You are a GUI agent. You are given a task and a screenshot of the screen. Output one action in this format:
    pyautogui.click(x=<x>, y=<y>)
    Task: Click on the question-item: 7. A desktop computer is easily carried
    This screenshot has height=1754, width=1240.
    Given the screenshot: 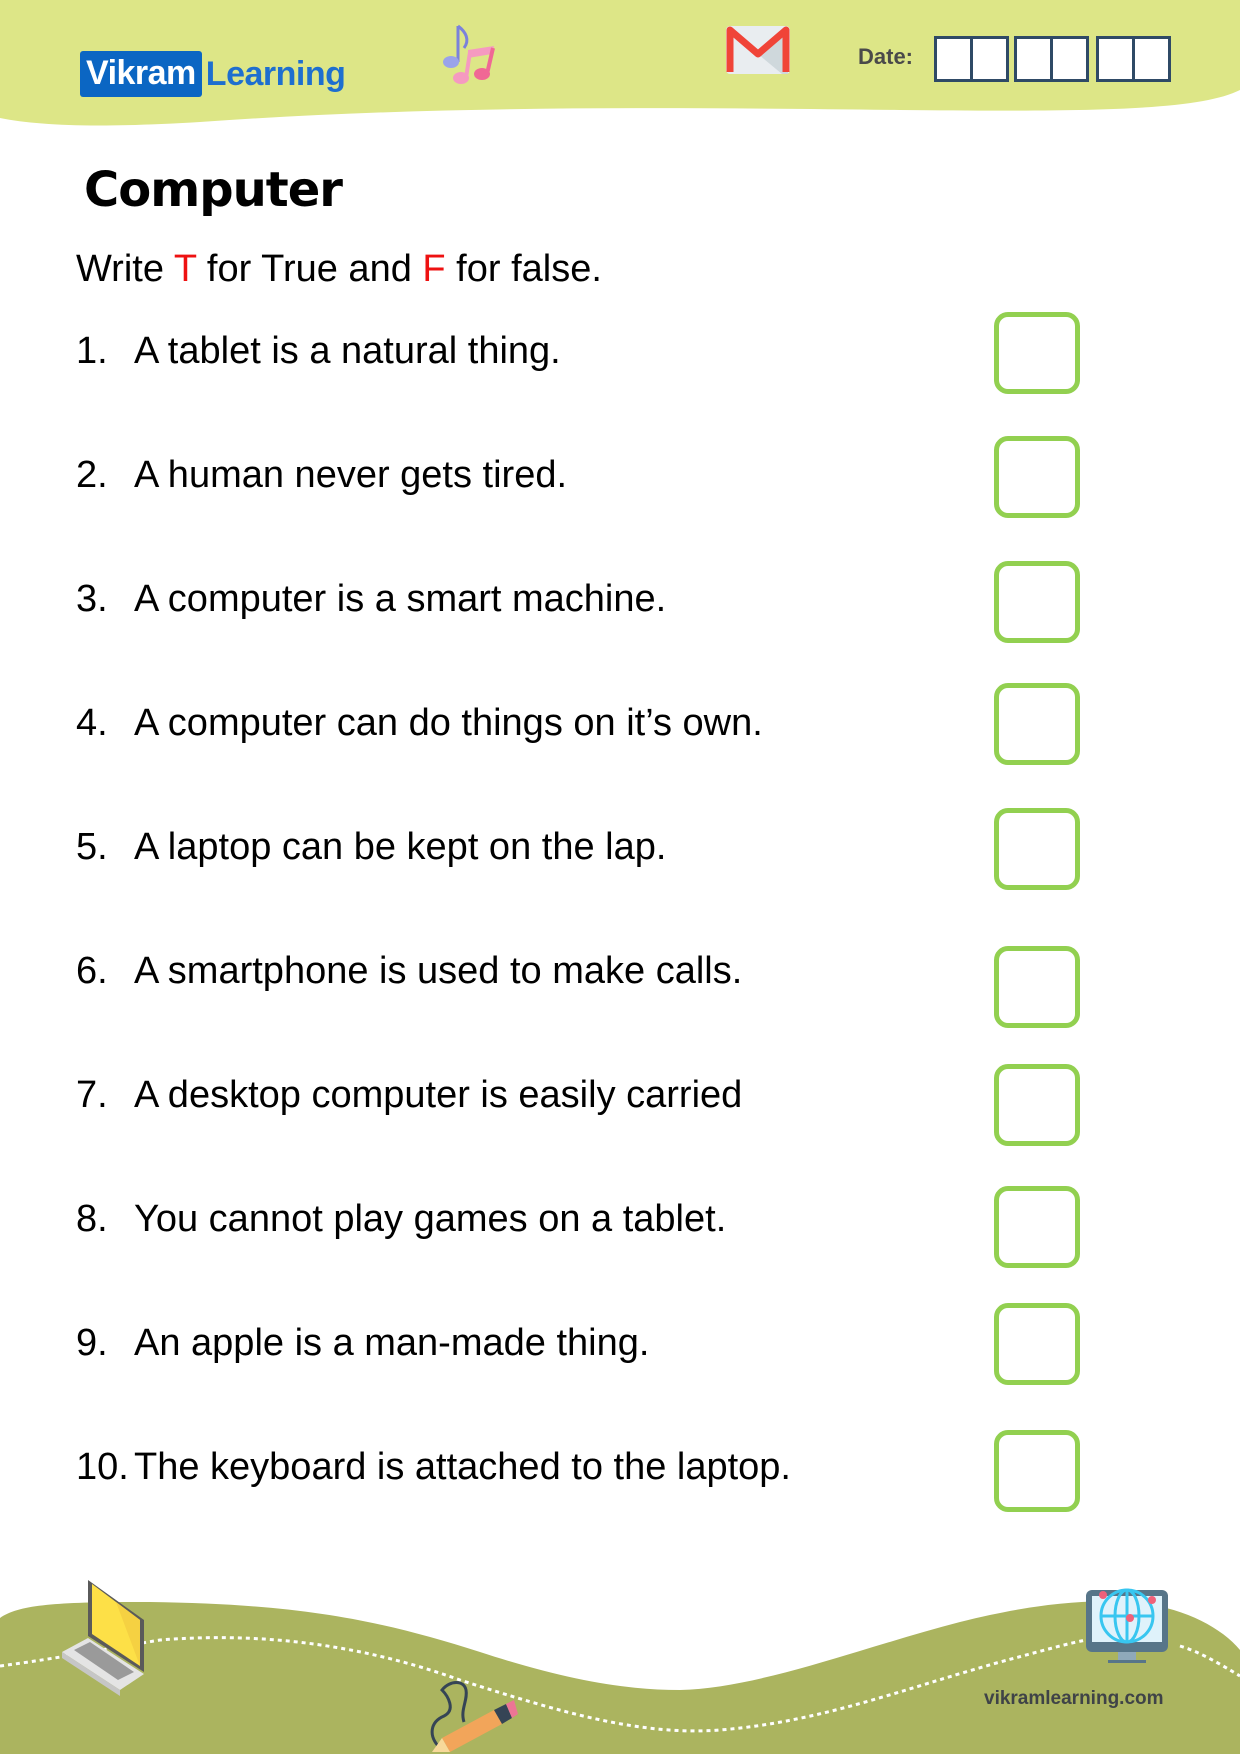 What is the action you would take?
    pyautogui.click(x=409, y=1095)
    